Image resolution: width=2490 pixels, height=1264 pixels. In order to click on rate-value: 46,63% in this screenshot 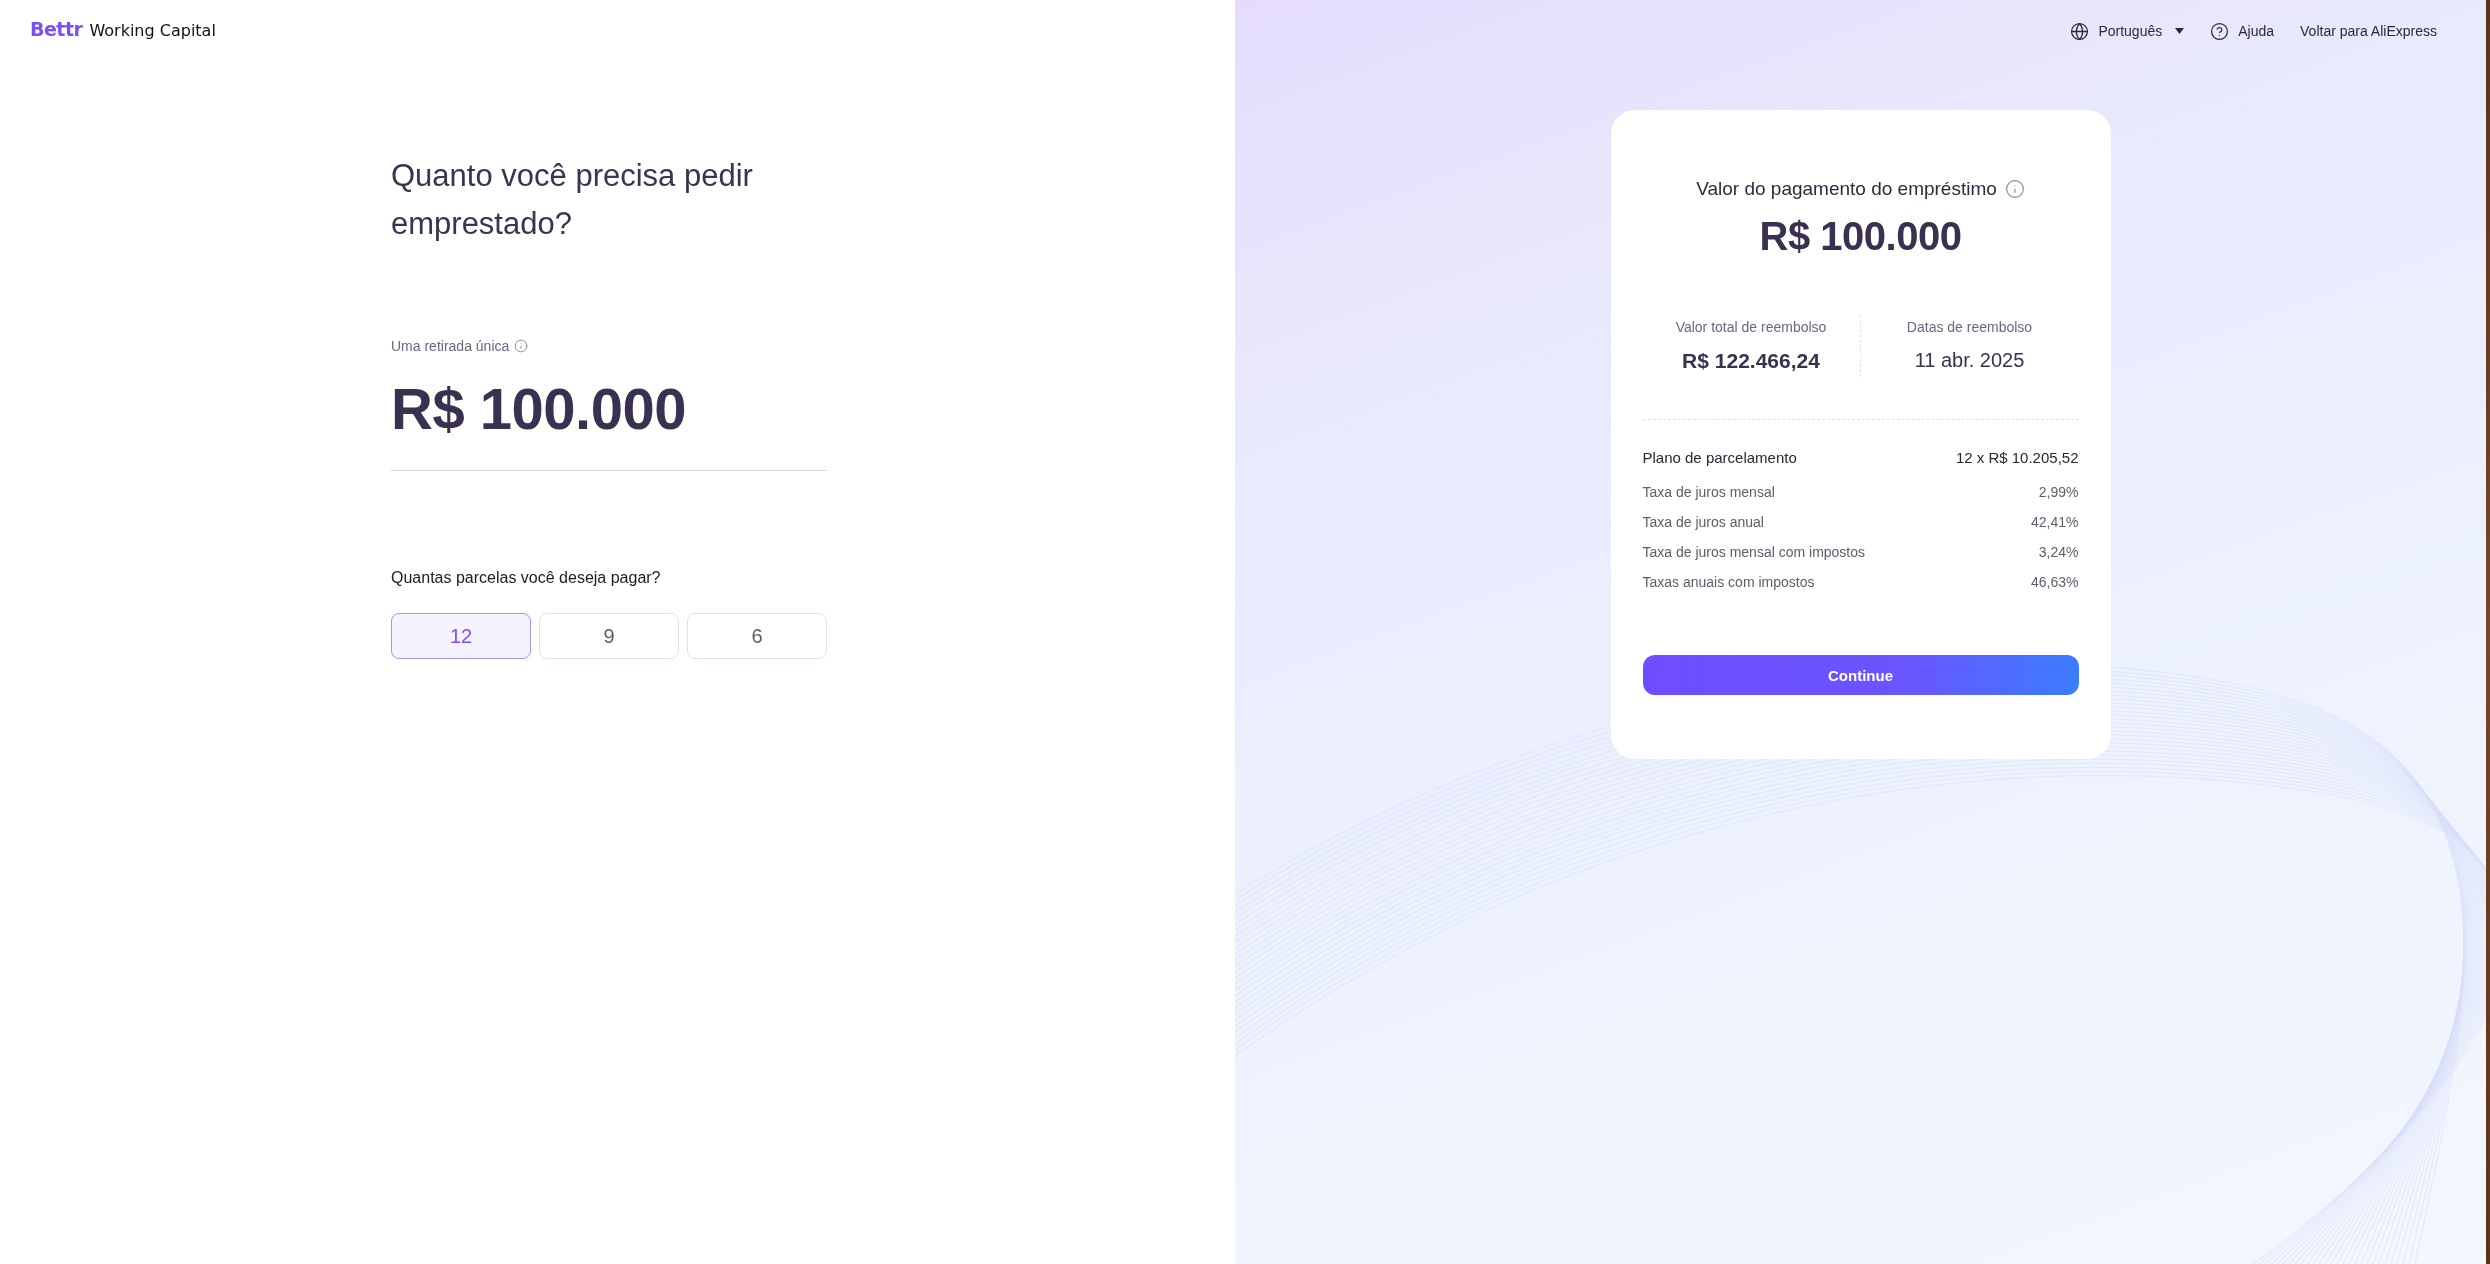, I will do `click(2055, 582)`.